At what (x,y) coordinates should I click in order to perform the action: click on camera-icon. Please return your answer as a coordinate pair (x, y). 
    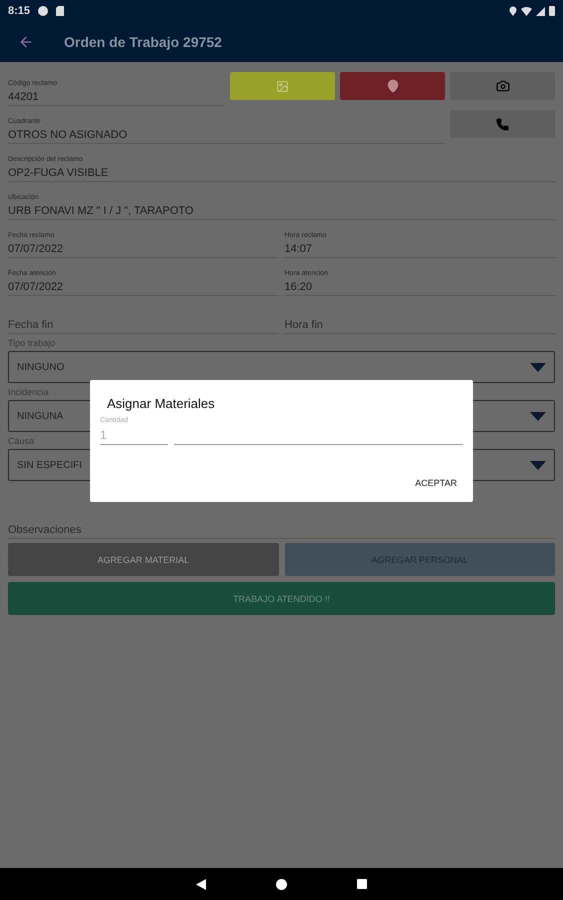
    Looking at the image, I should click on (503, 86).